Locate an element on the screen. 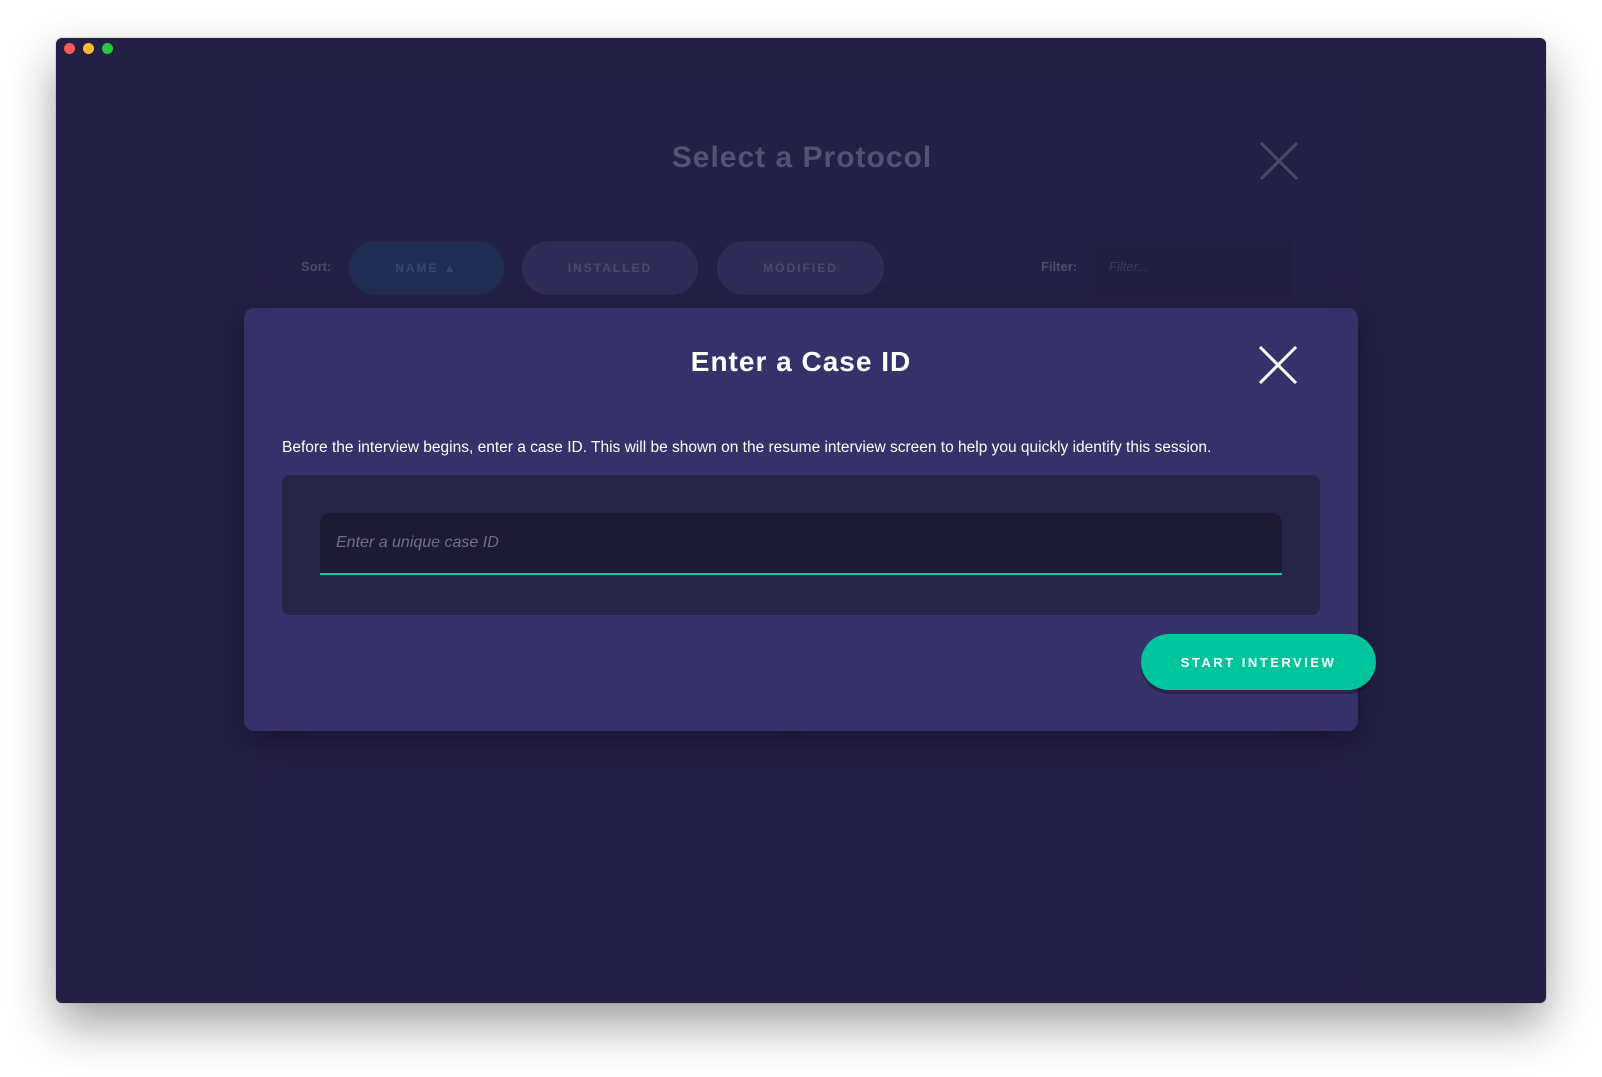  protocol-list is located at coordinates (802, 858).